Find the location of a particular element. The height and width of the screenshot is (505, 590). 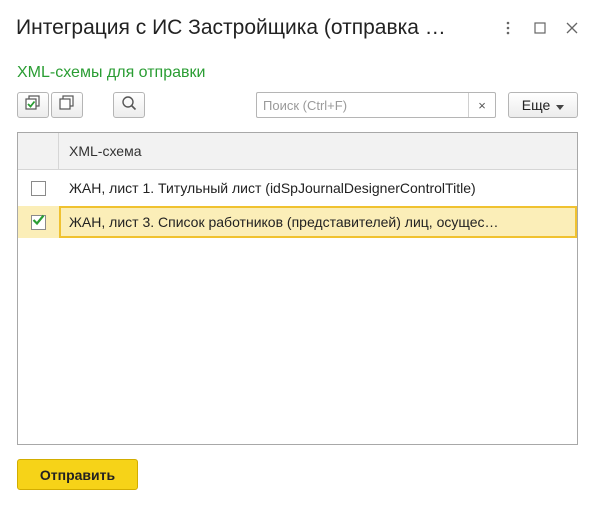

check-all-icon is located at coordinates (33, 105).